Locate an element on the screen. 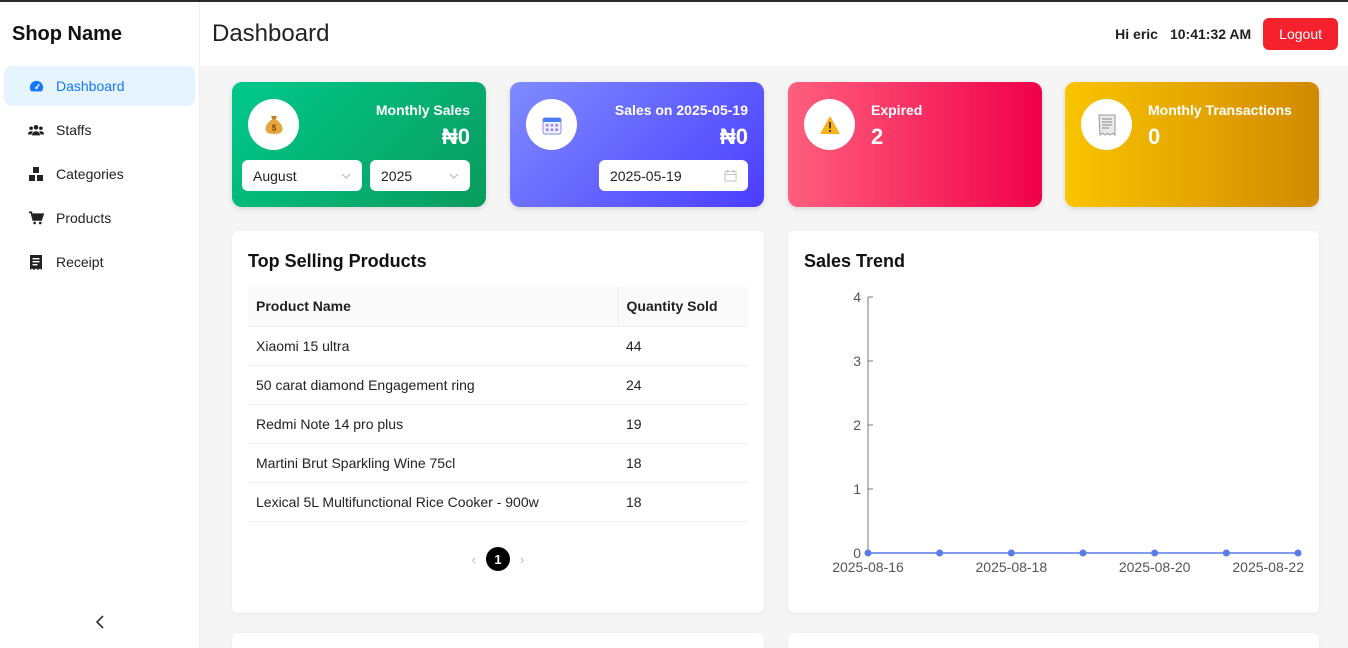 The image size is (1348, 648). year-select: 2025 is located at coordinates (420, 175).